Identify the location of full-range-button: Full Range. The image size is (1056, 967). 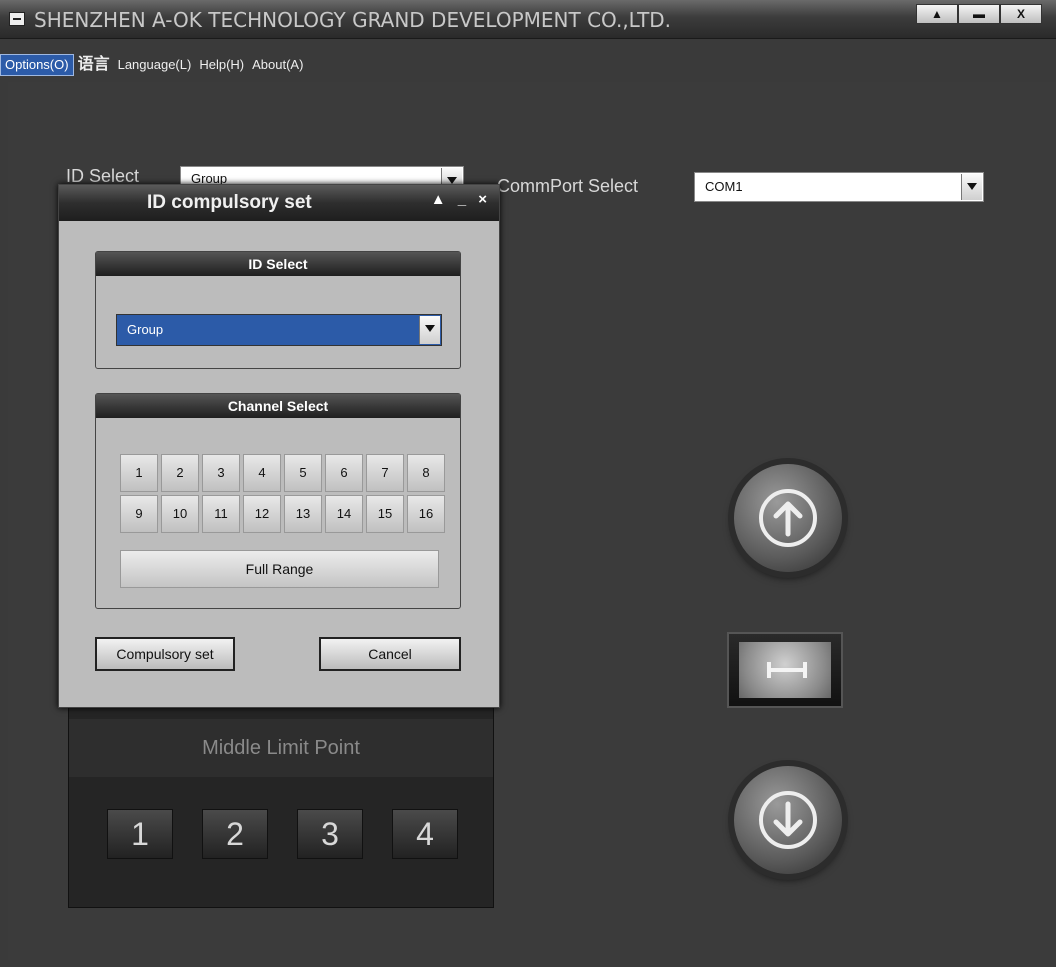
(279, 569).